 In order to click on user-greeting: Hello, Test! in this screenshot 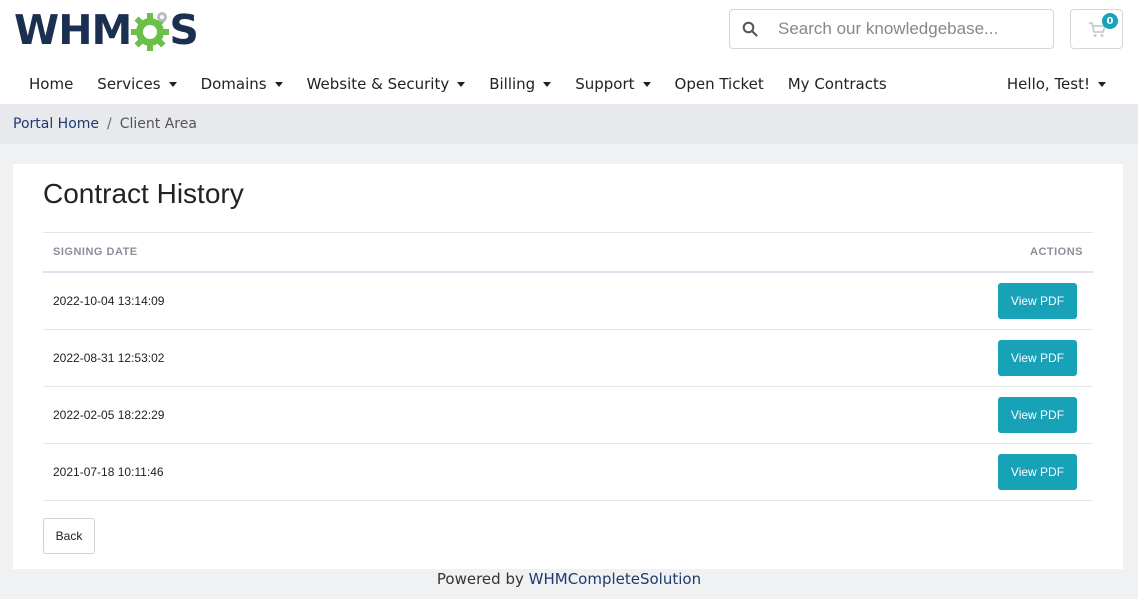, I will do `click(1048, 84)`.